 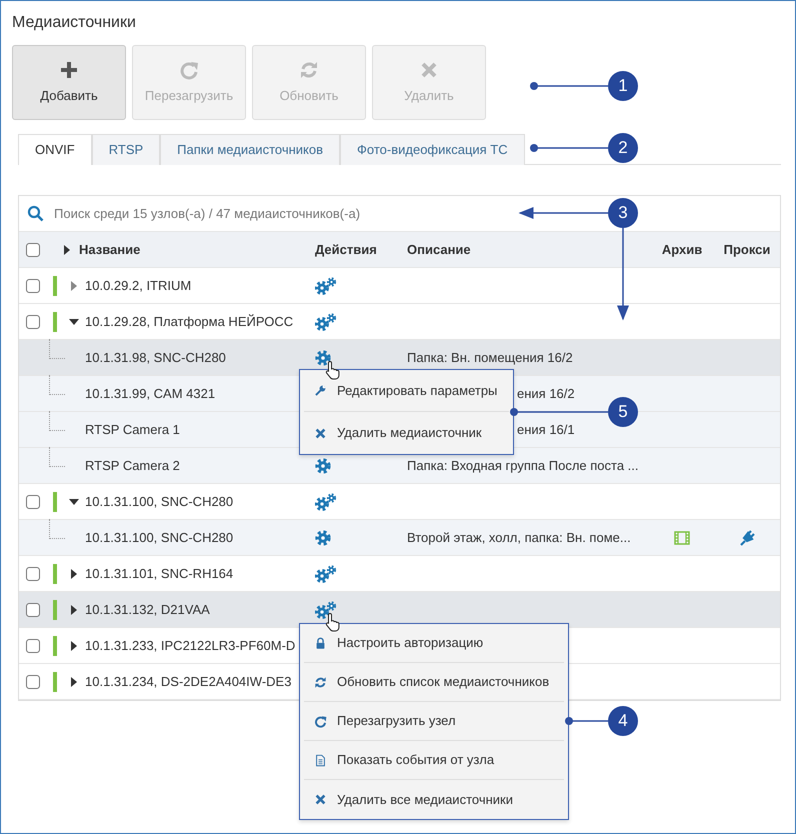 I want to click on node-name: 10.1.29.28, Платформа НЕЙРОСС, so click(x=189, y=321).